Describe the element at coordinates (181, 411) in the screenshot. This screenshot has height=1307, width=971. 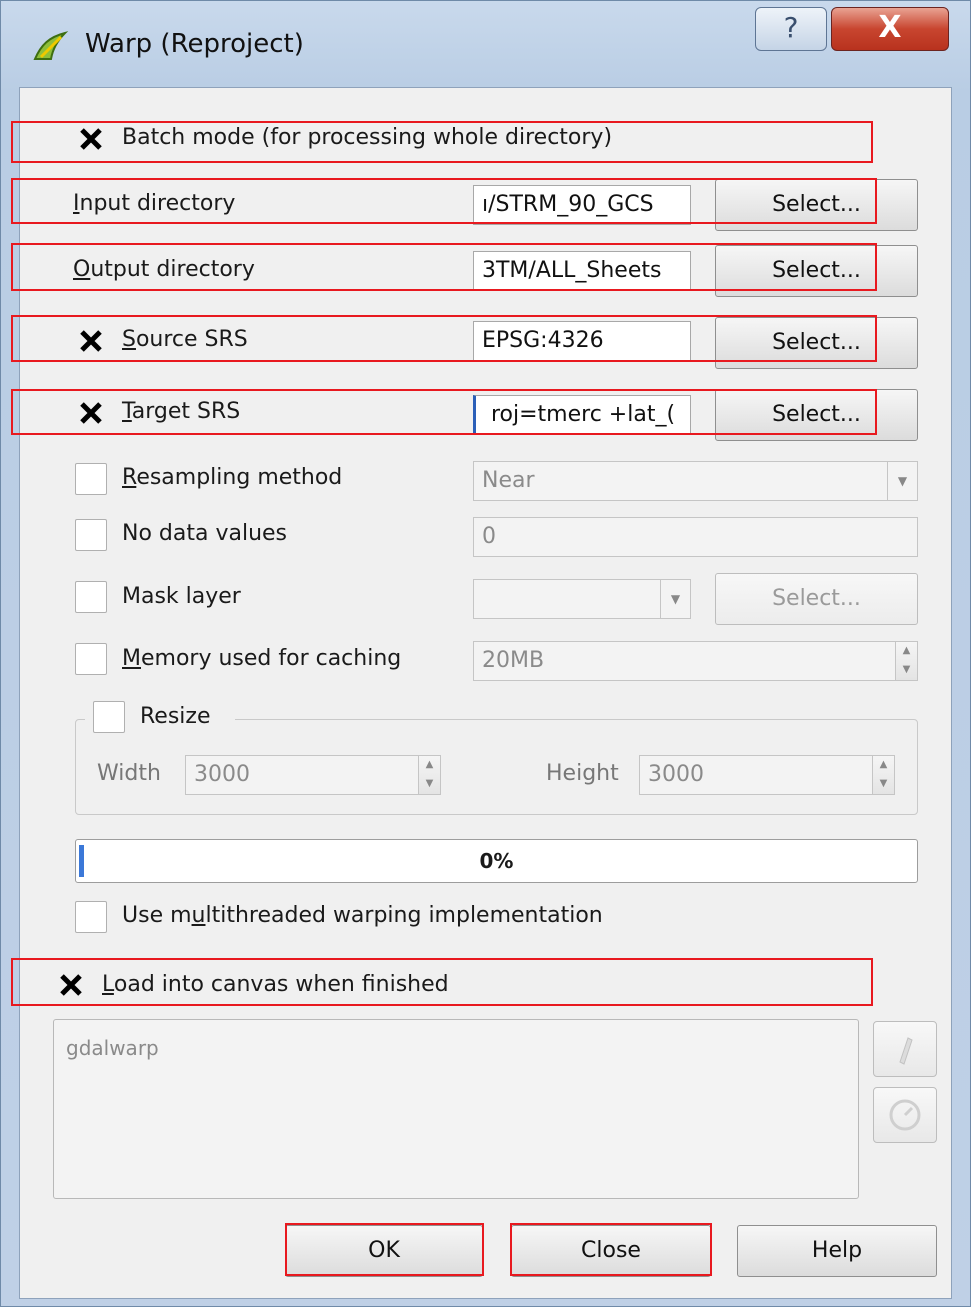
I see `target-srs-label: Target SRS` at that location.